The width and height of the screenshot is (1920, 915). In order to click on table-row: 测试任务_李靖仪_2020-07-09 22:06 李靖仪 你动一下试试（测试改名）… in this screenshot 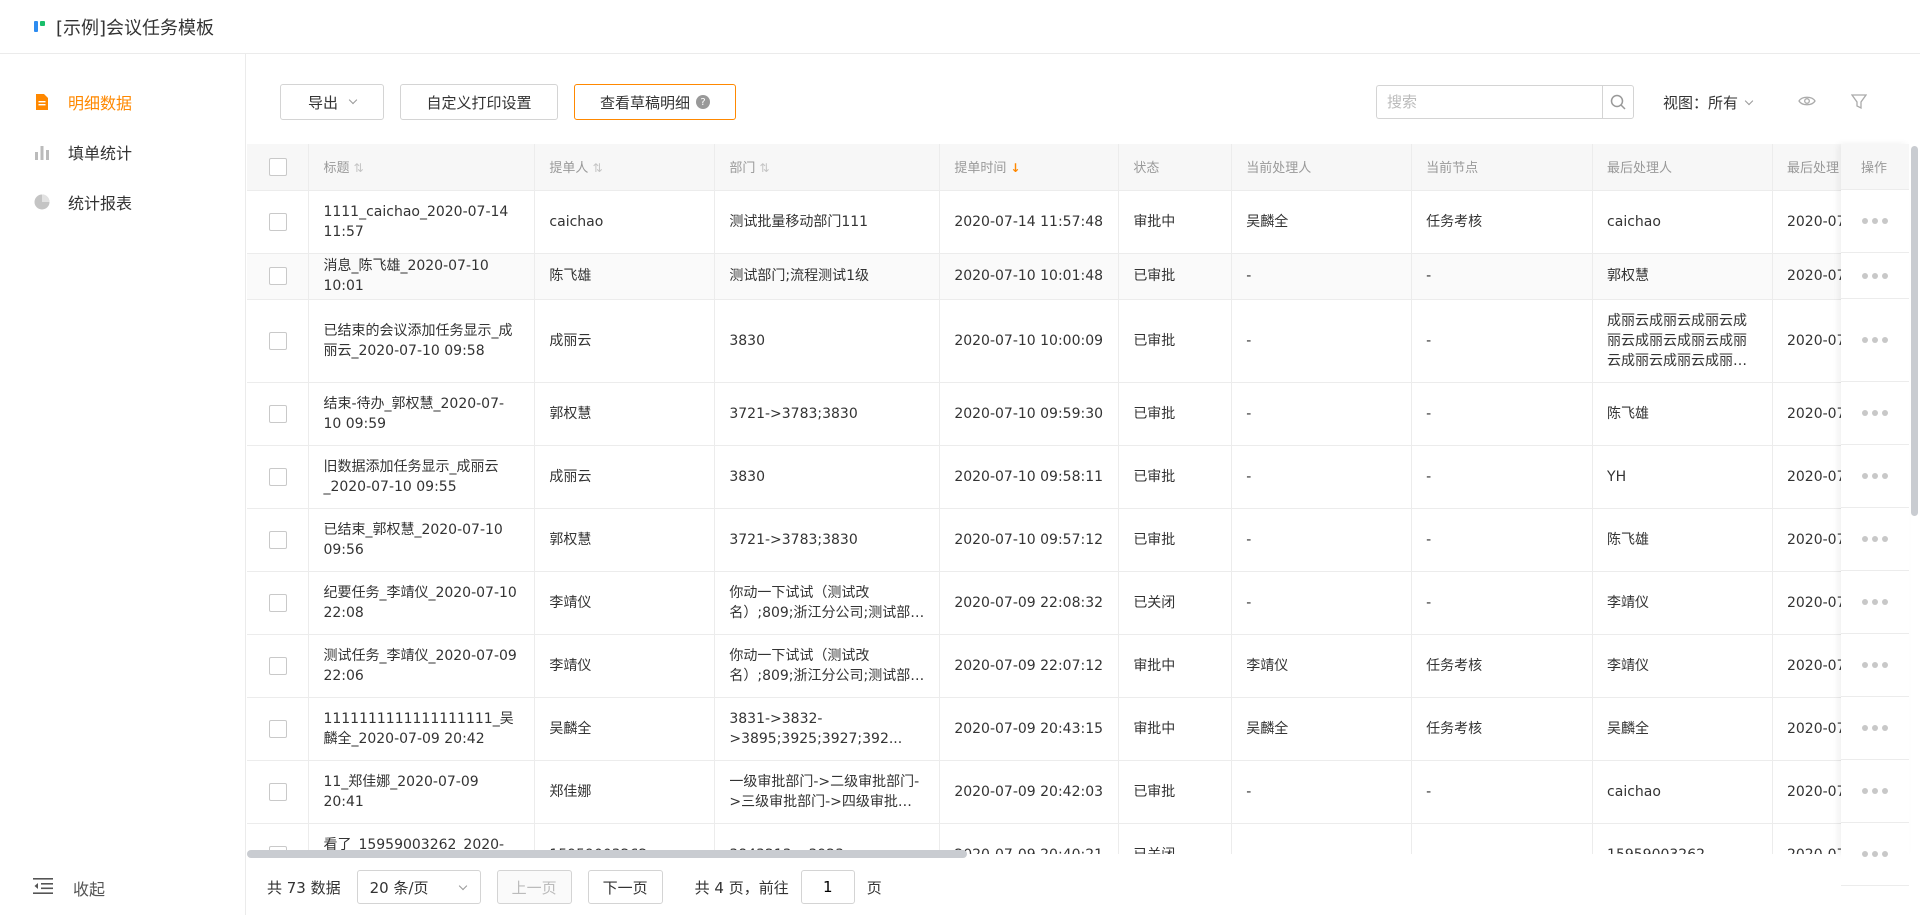, I will do `click(1078, 666)`.